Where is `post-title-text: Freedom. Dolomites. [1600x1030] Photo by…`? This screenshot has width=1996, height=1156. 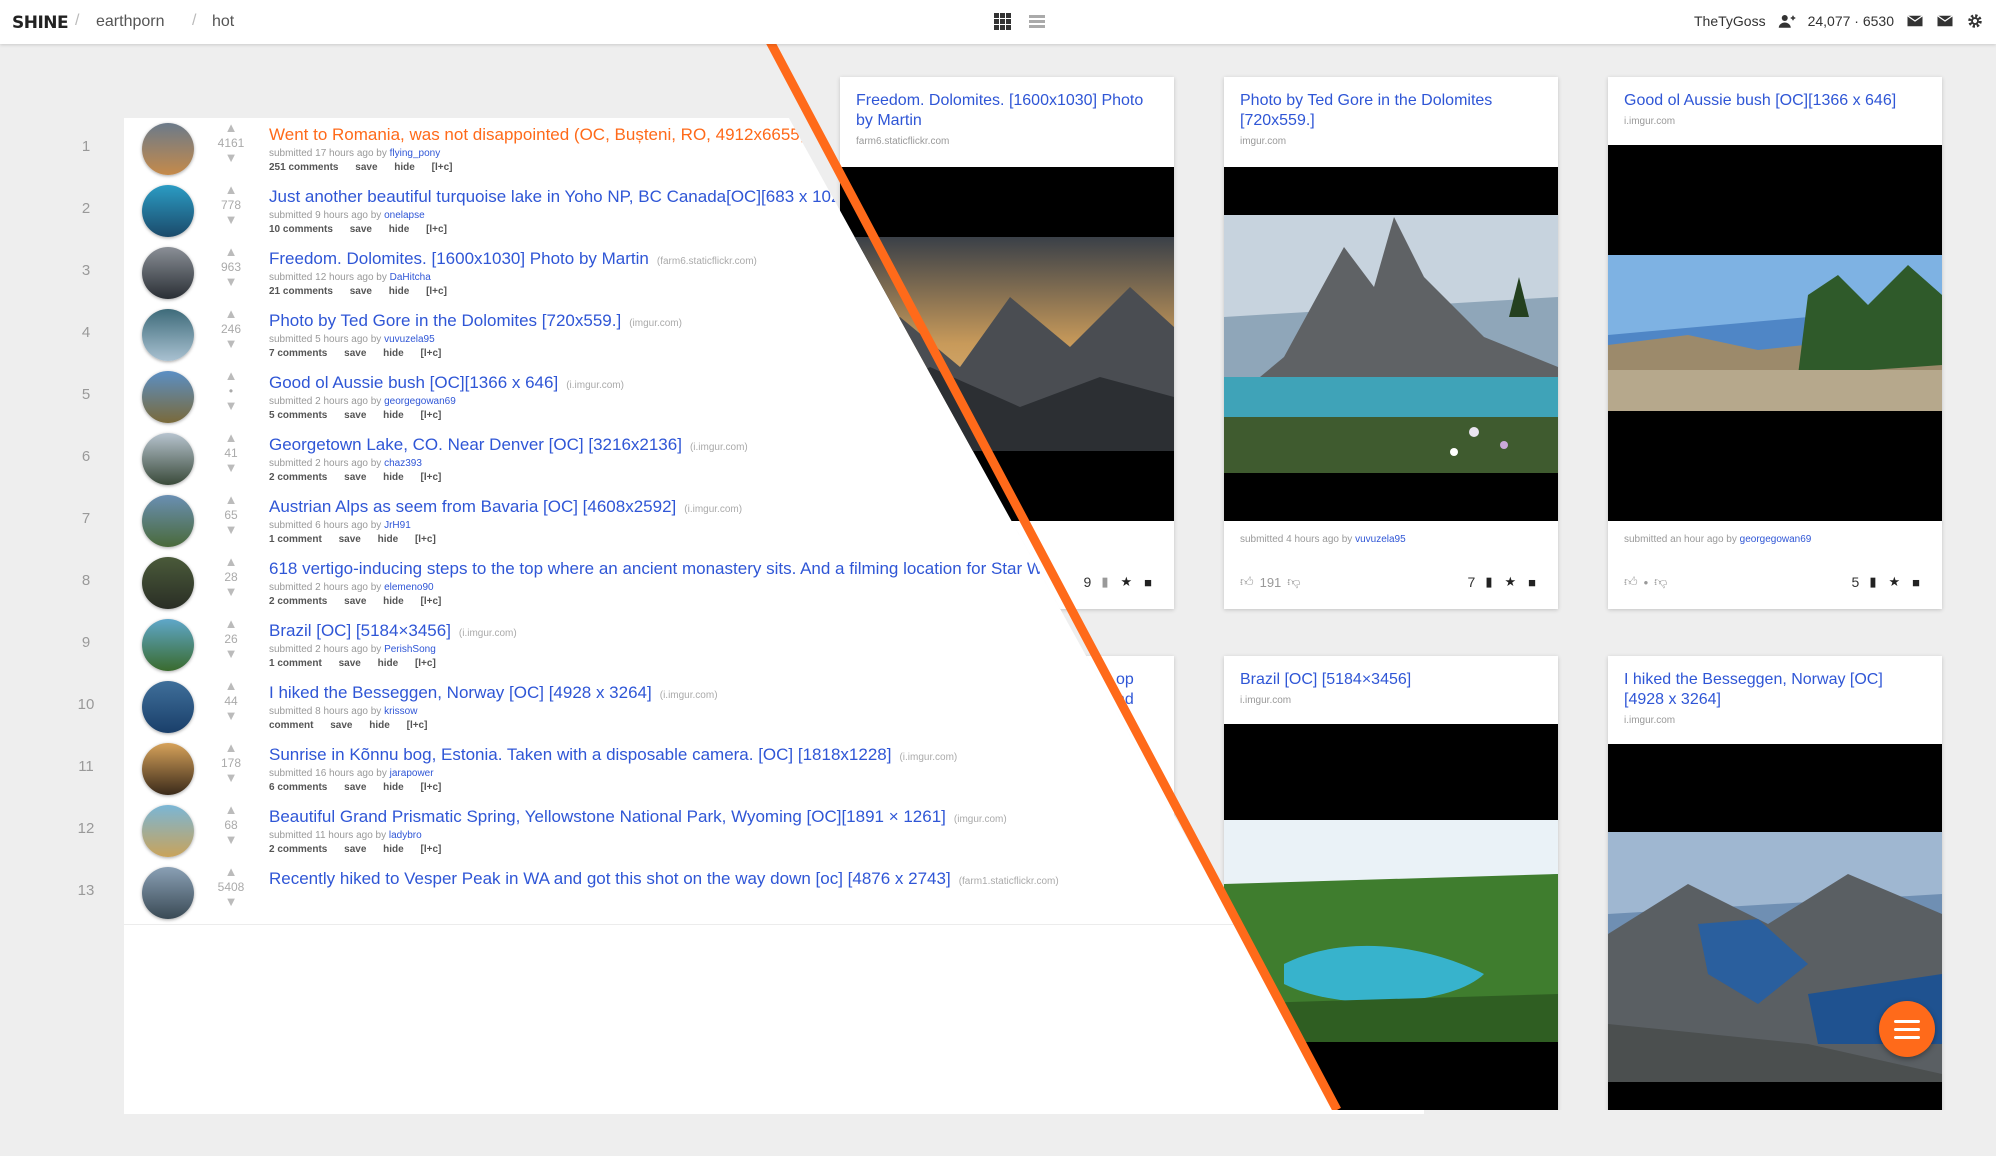
post-title-text: Freedom. Dolomites. [1600x1030] Photo by… is located at coordinates (459, 258).